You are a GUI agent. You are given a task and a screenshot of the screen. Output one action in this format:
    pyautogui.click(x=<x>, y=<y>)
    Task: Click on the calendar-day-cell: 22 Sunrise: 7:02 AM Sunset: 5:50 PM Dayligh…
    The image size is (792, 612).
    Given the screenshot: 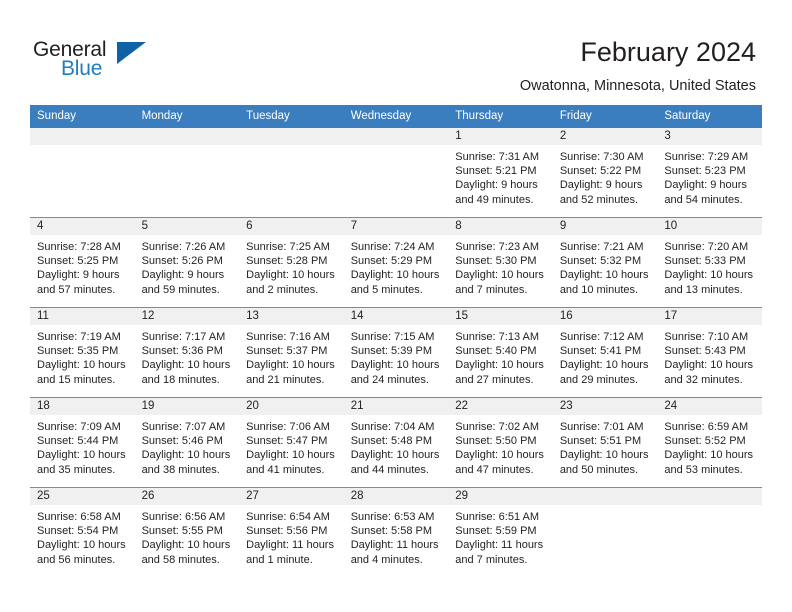 What is the action you would take?
    pyautogui.click(x=500, y=442)
    